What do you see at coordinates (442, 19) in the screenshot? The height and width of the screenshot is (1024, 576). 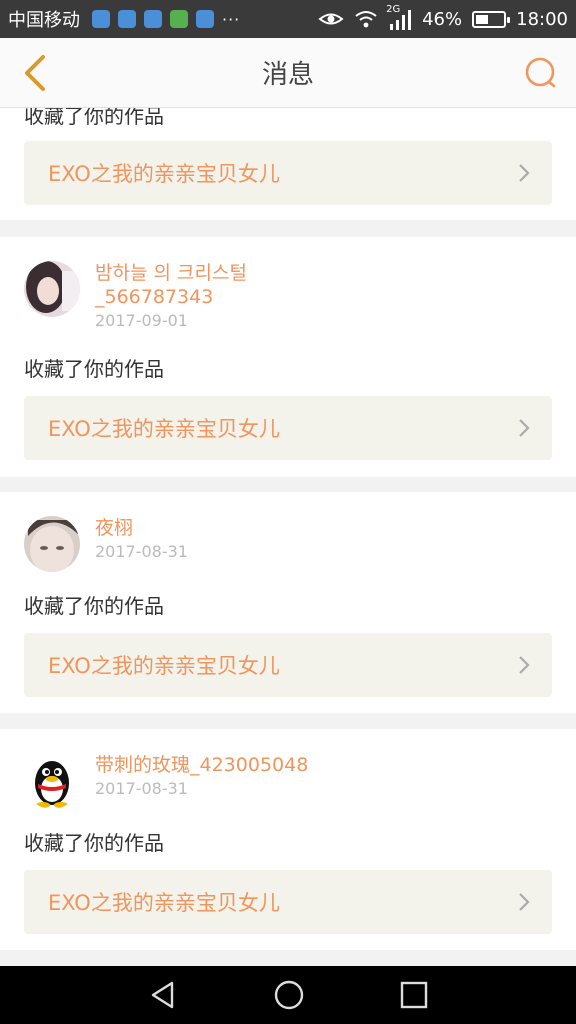 I see `battery-percent: 46%` at bounding box center [442, 19].